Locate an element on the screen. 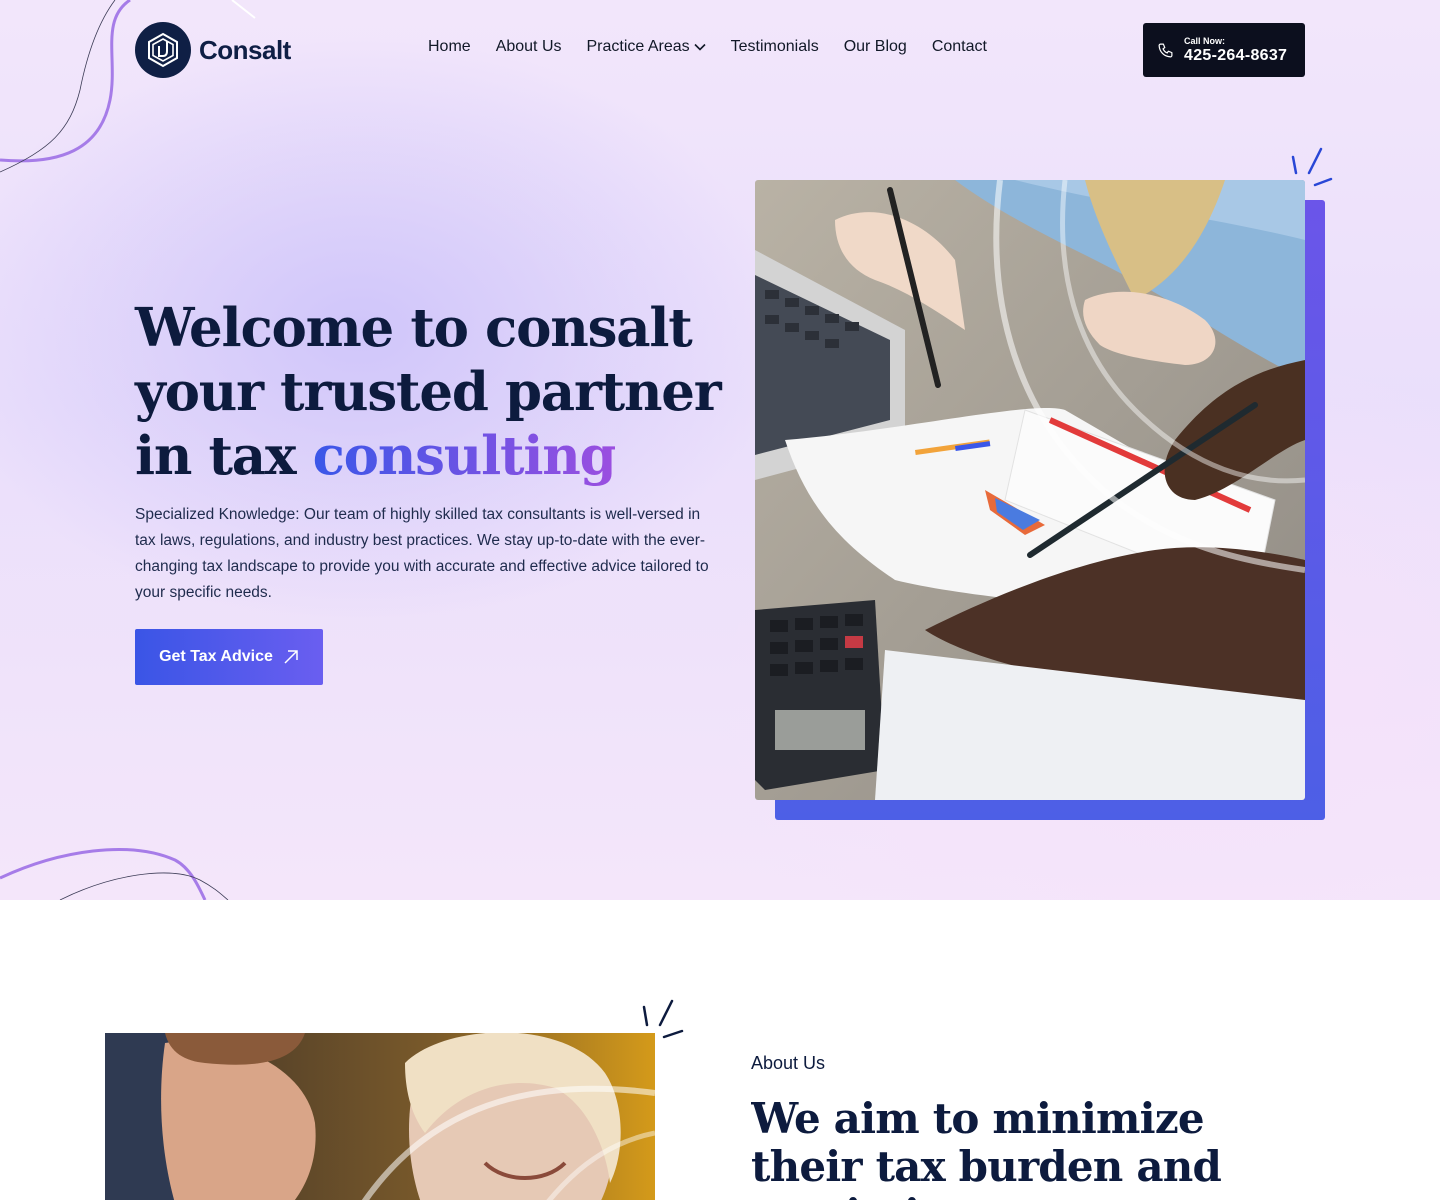 The width and height of the screenshot is (1440, 1200). arrow-up-right-icon is located at coordinates (291, 657).